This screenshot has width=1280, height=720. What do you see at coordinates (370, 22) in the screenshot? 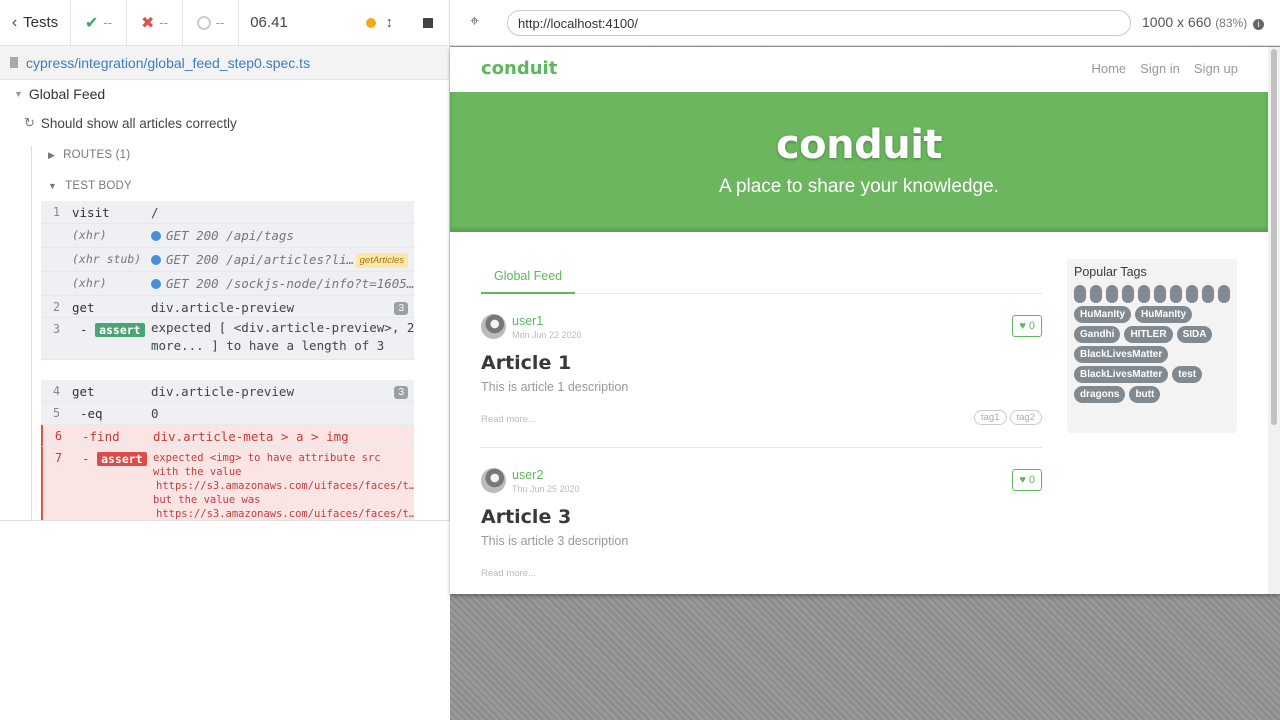
I see `status-dot-icon` at bounding box center [370, 22].